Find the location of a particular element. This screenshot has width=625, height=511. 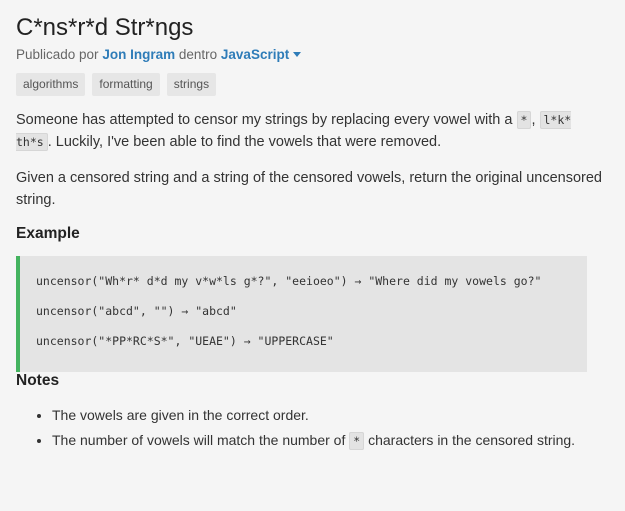

byline-prefix: Publicado por is located at coordinates (57, 54).